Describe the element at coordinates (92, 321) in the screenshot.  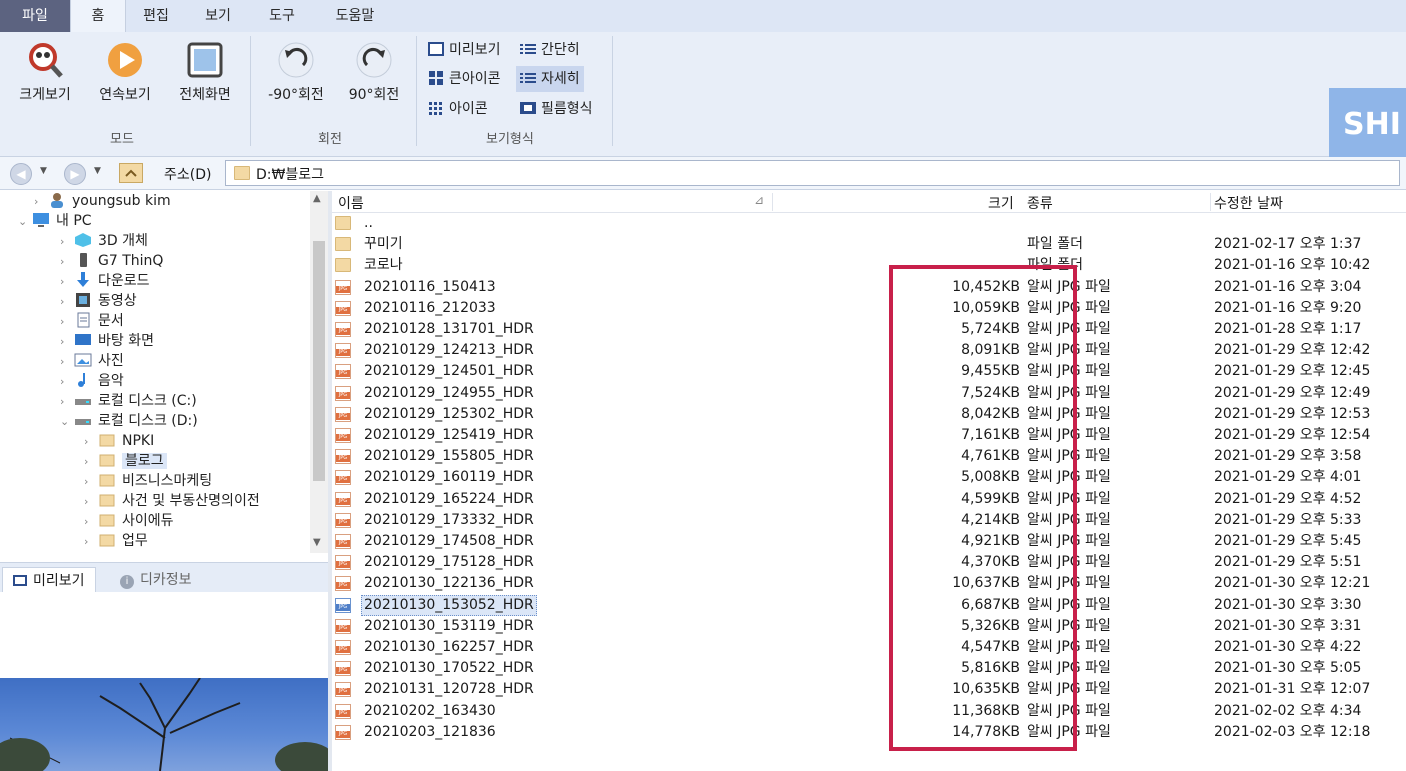
I see `tree-item: › 문서` at that location.